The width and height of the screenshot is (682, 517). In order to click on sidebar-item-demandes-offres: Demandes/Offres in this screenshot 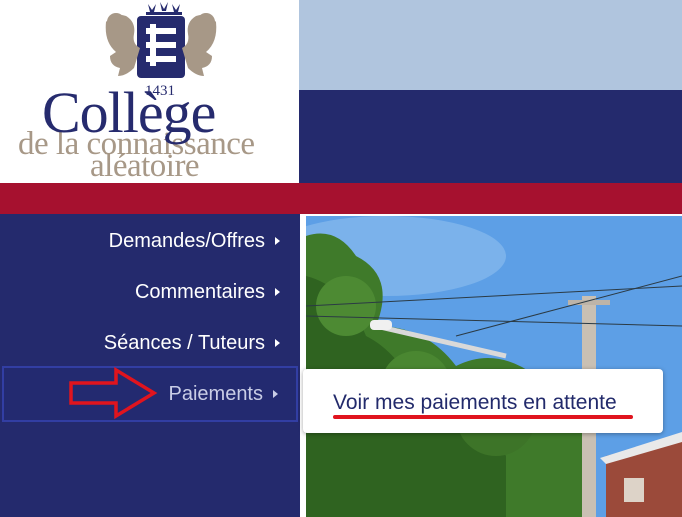, I will do `click(150, 241)`.